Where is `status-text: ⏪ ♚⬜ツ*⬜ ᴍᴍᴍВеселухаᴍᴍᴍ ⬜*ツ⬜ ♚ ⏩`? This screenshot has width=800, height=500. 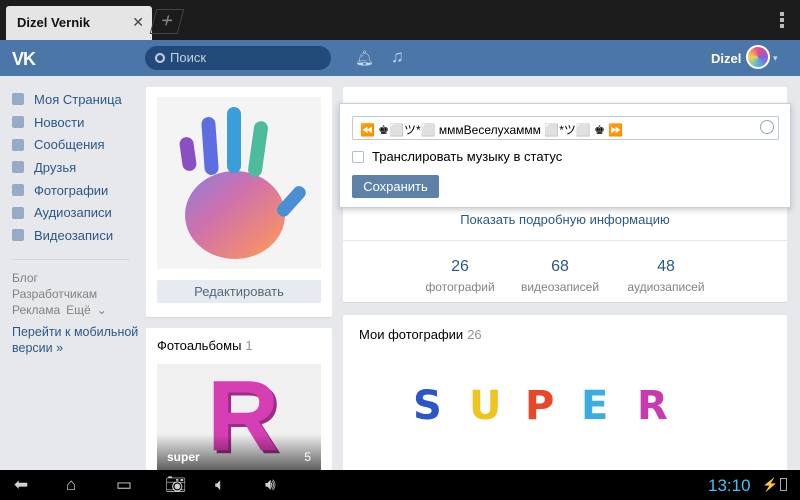 status-text: ⏪ ♚⬜ツ*⬜ ᴍᴍᴍВеселухаᴍᴍᴍ ⬜*ツ⬜ ♚ ⏩ is located at coordinates (492, 130).